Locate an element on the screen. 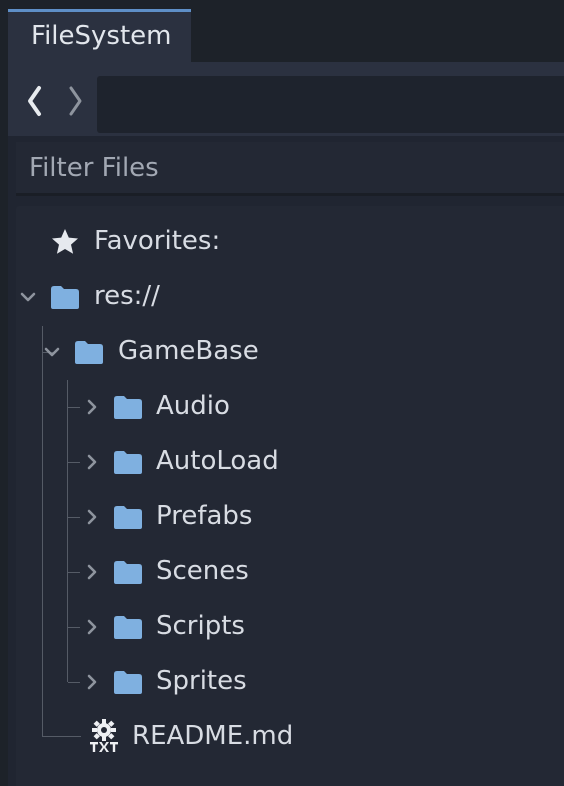  forward-button is located at coordinates (75, 101).